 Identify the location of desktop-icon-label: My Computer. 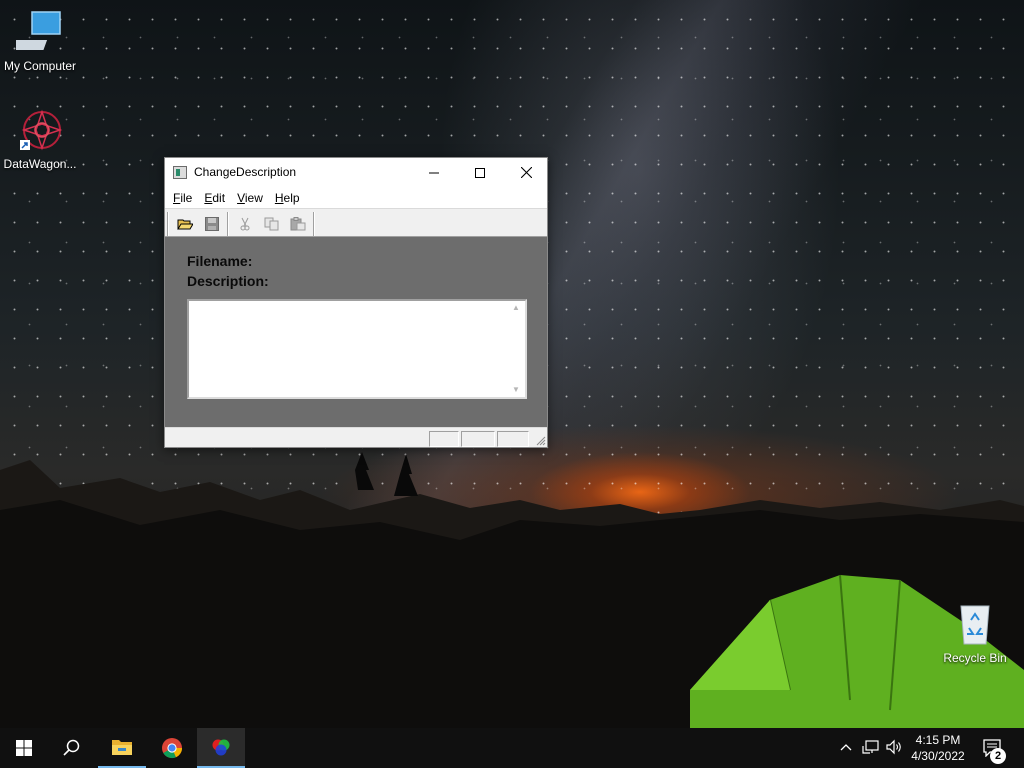
(40, 66).